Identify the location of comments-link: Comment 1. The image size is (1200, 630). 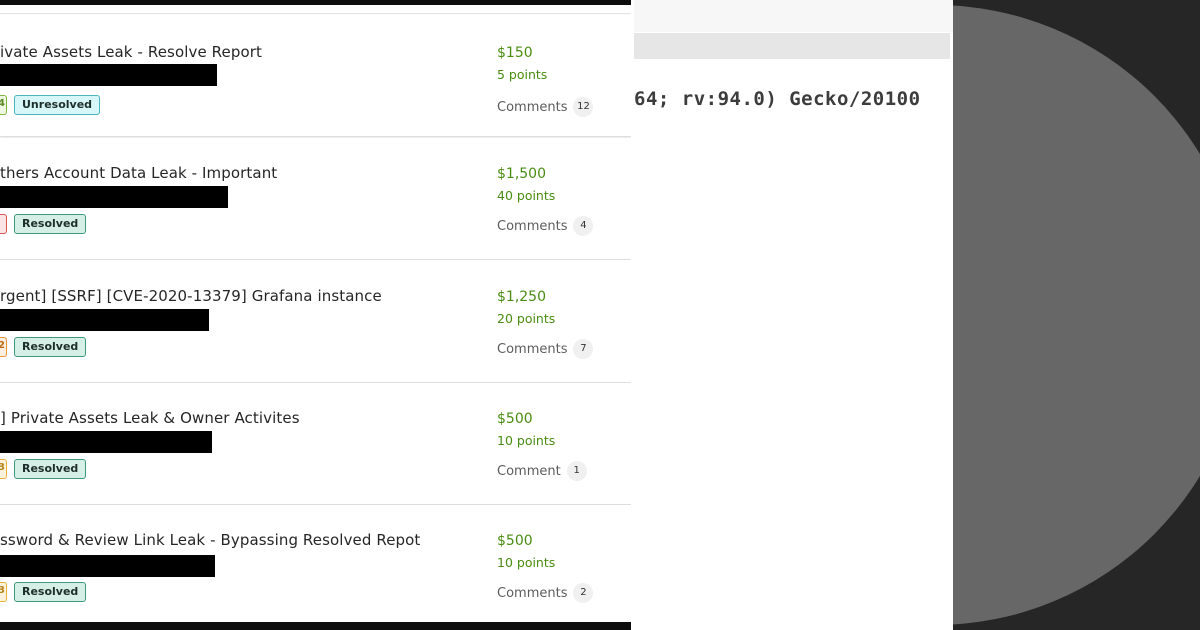
(542, 471).